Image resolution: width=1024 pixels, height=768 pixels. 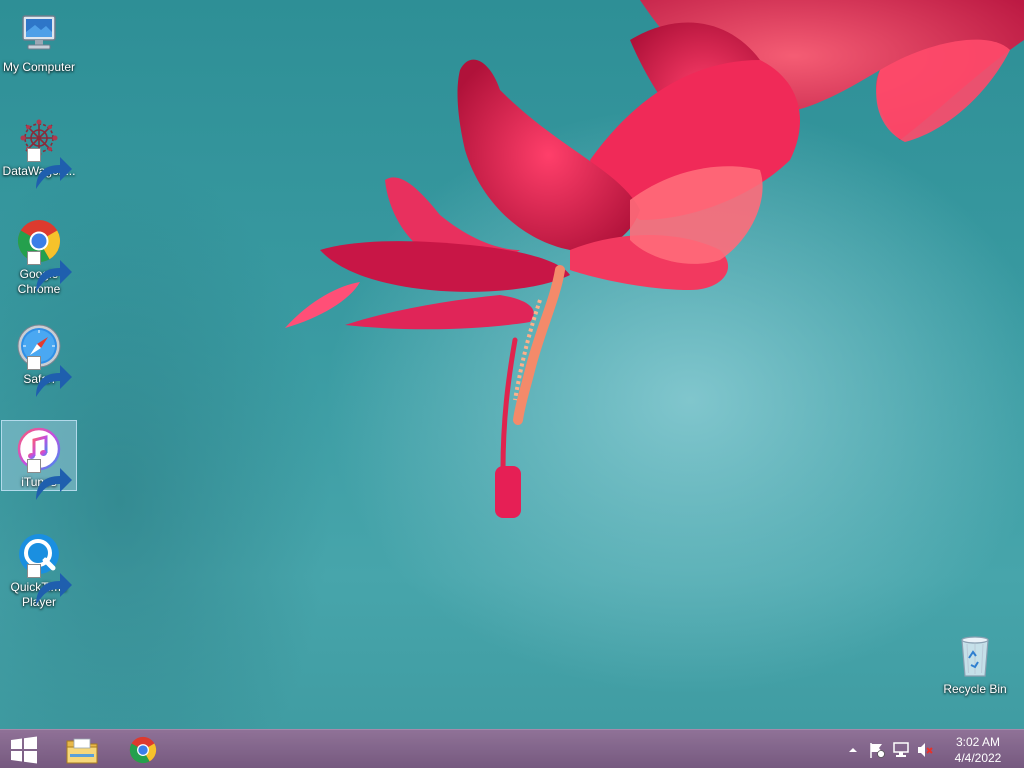 I want to click on show-hidden-icons-button, so click(x=853, y=750).